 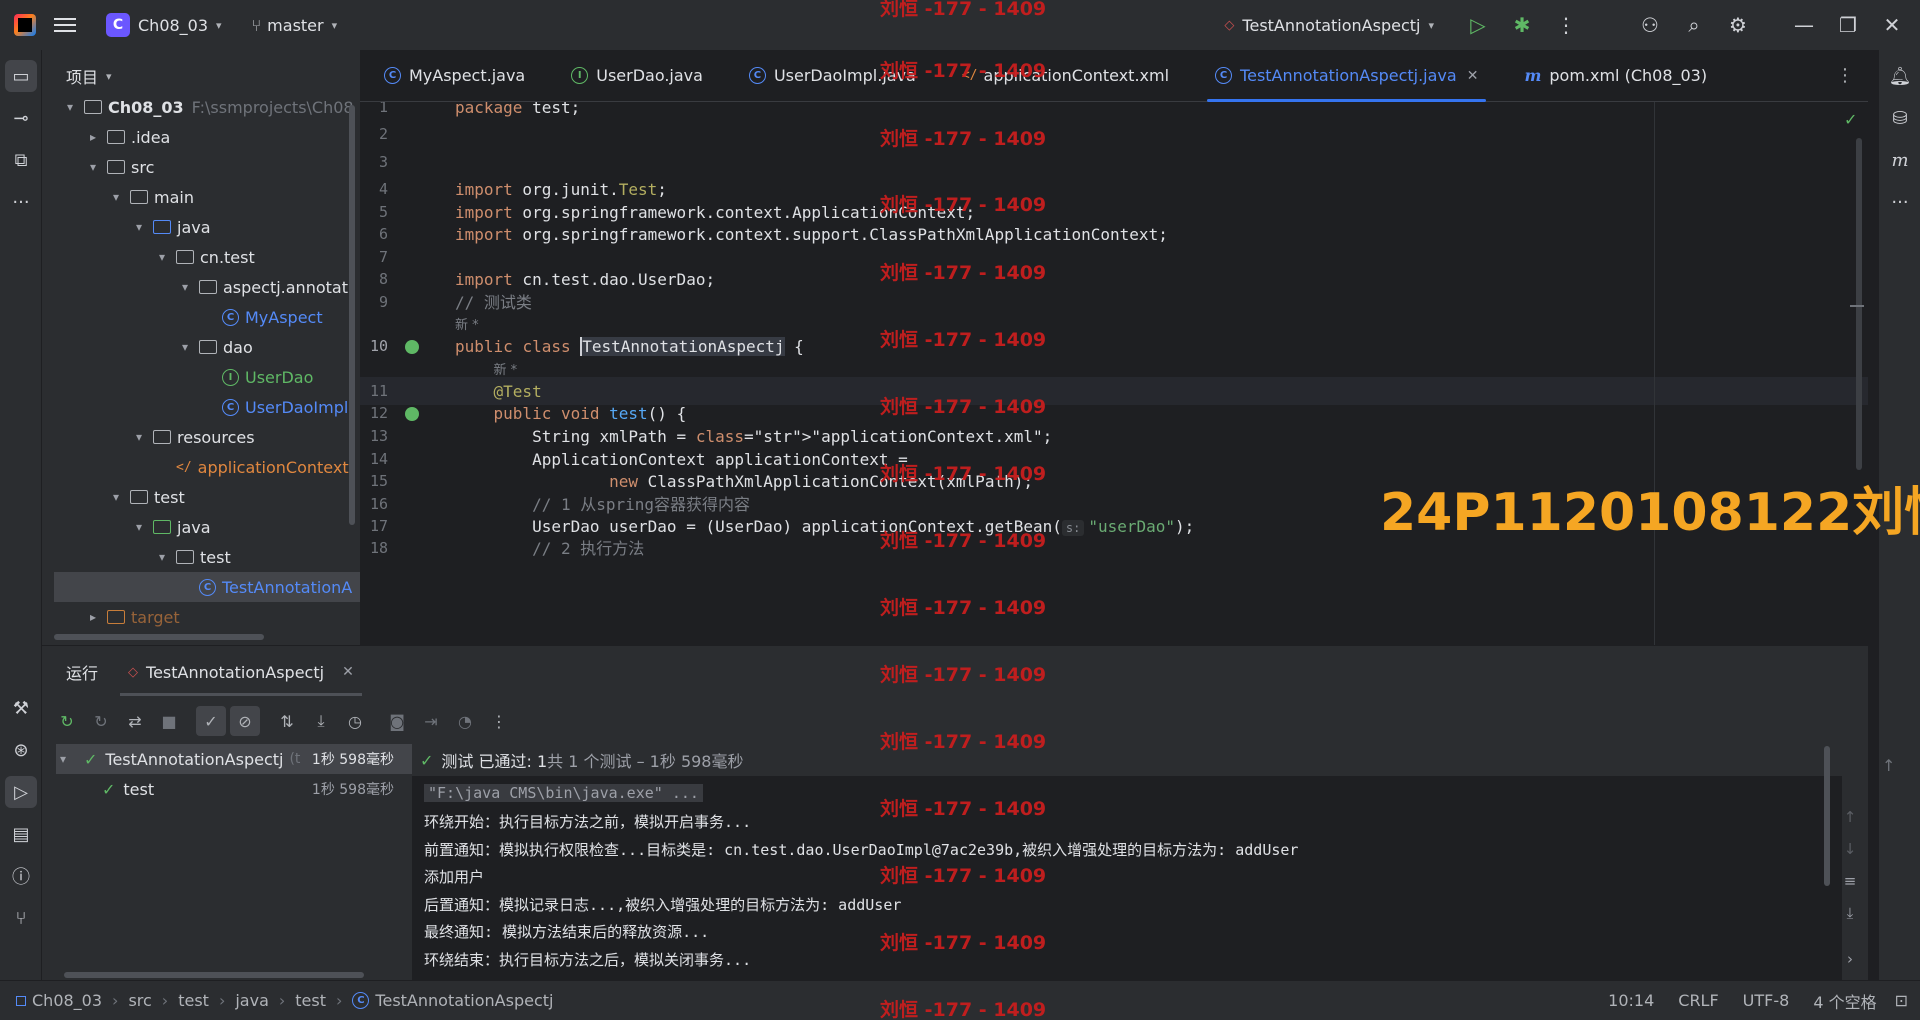 What do you see at coordinates (65, 25) in the screenshot?
I see `main-menu-icon` at bounding box center [65, 25].